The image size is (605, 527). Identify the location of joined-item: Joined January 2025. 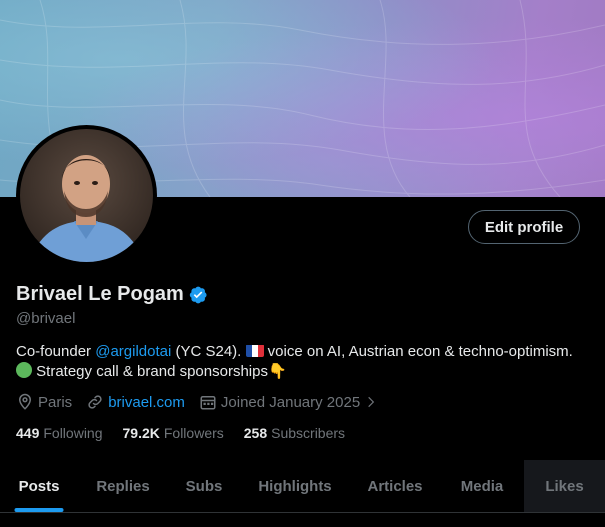
(290, 402).